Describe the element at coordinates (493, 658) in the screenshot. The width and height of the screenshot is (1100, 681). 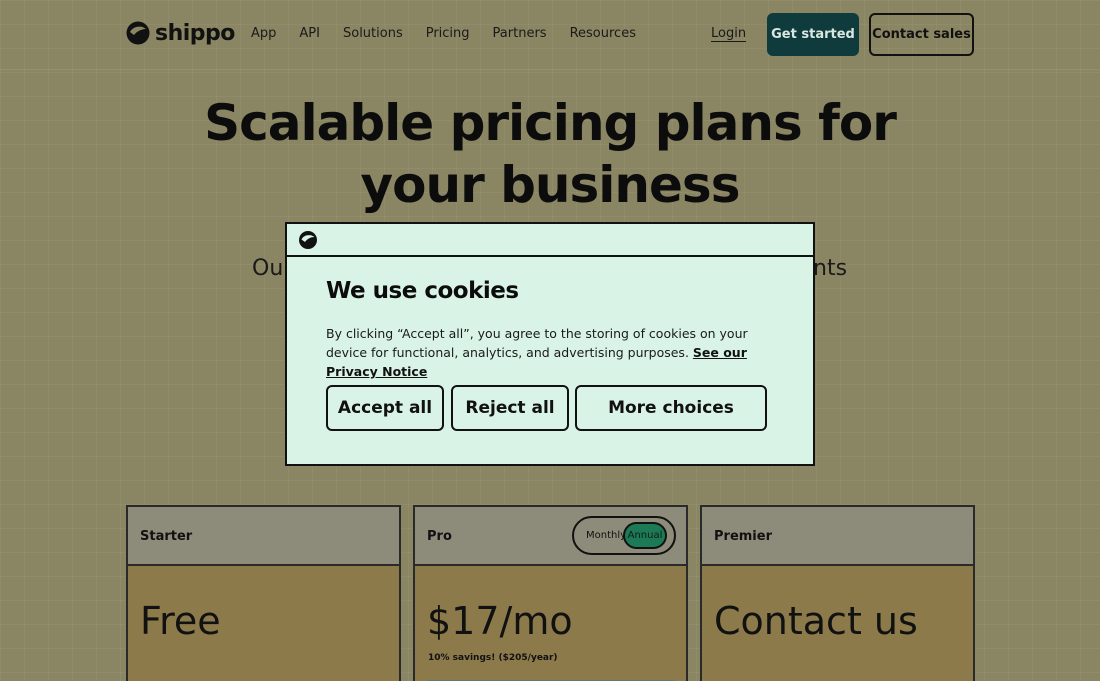
I see `plan-savings-note: 10% savings! ($205/year)` at that location.